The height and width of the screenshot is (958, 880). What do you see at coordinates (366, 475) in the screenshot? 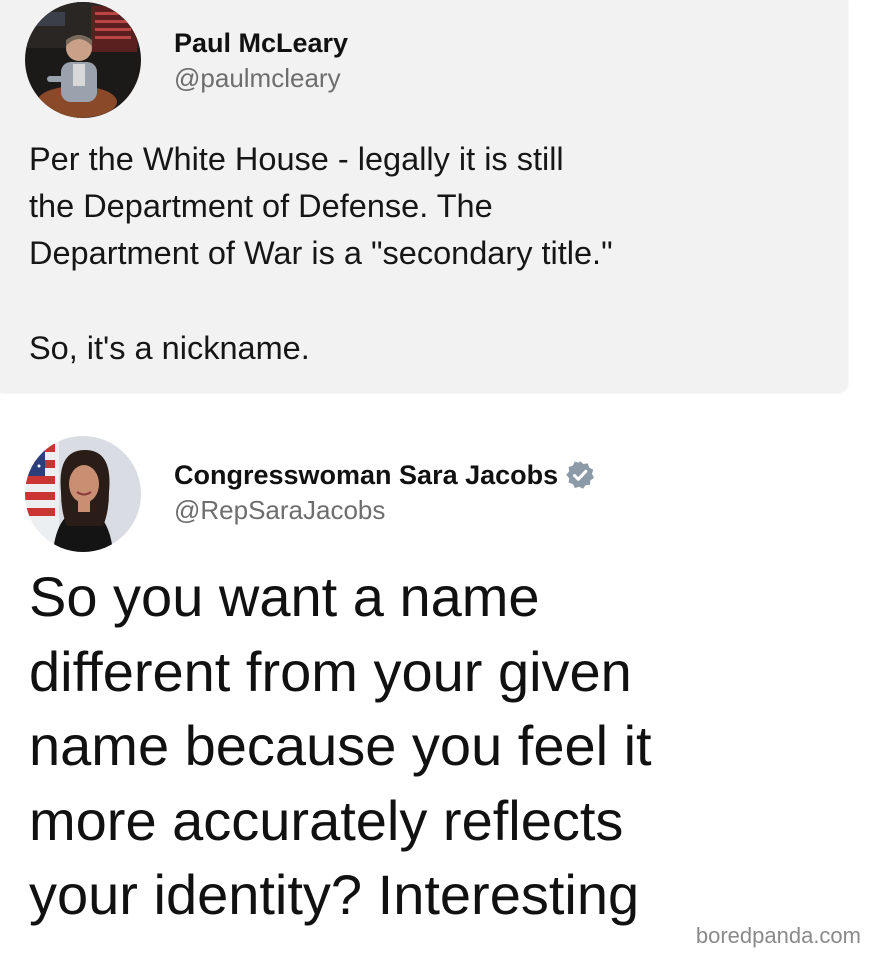
I see `author-name: Congresswoman Sara Jacobs` at bounding box center [366, 475].